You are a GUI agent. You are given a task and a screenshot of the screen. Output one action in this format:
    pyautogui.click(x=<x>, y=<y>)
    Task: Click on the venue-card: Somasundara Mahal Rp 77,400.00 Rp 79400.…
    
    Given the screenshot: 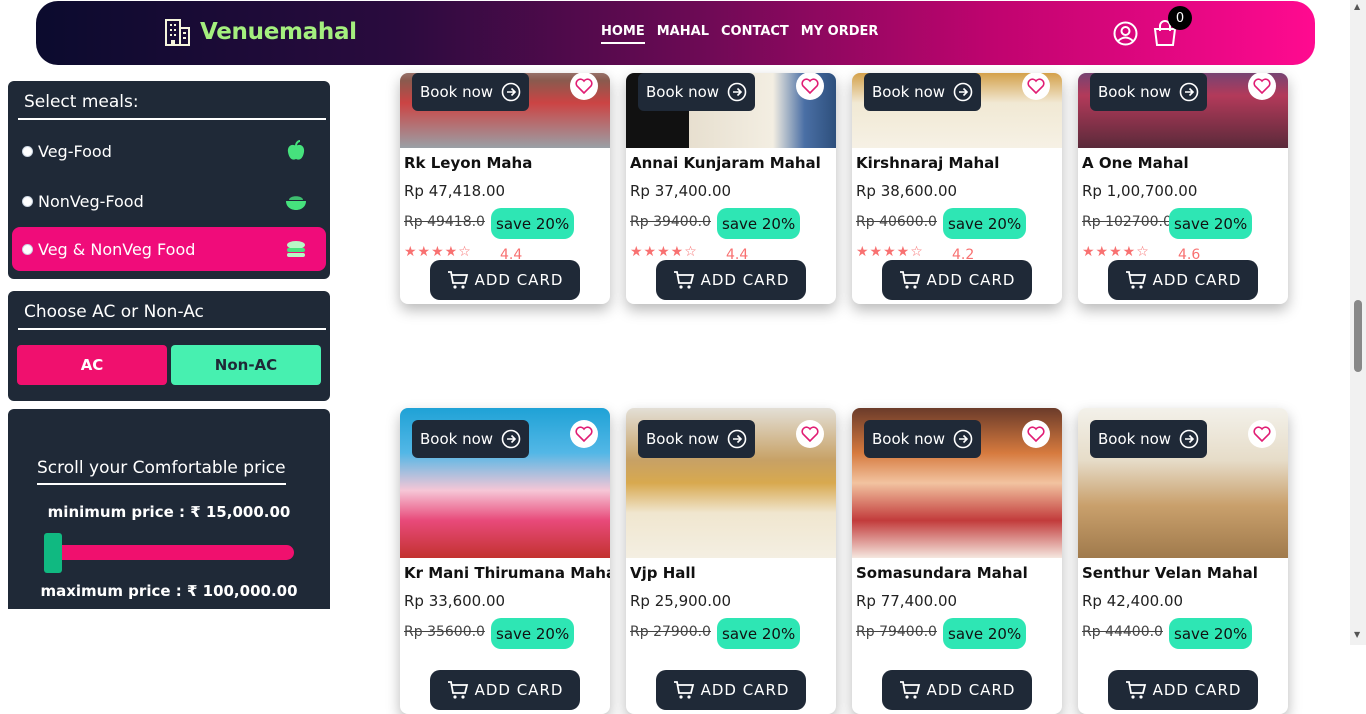 What is the action you would take?
    pyautogui.click(x=957, y=561)
    